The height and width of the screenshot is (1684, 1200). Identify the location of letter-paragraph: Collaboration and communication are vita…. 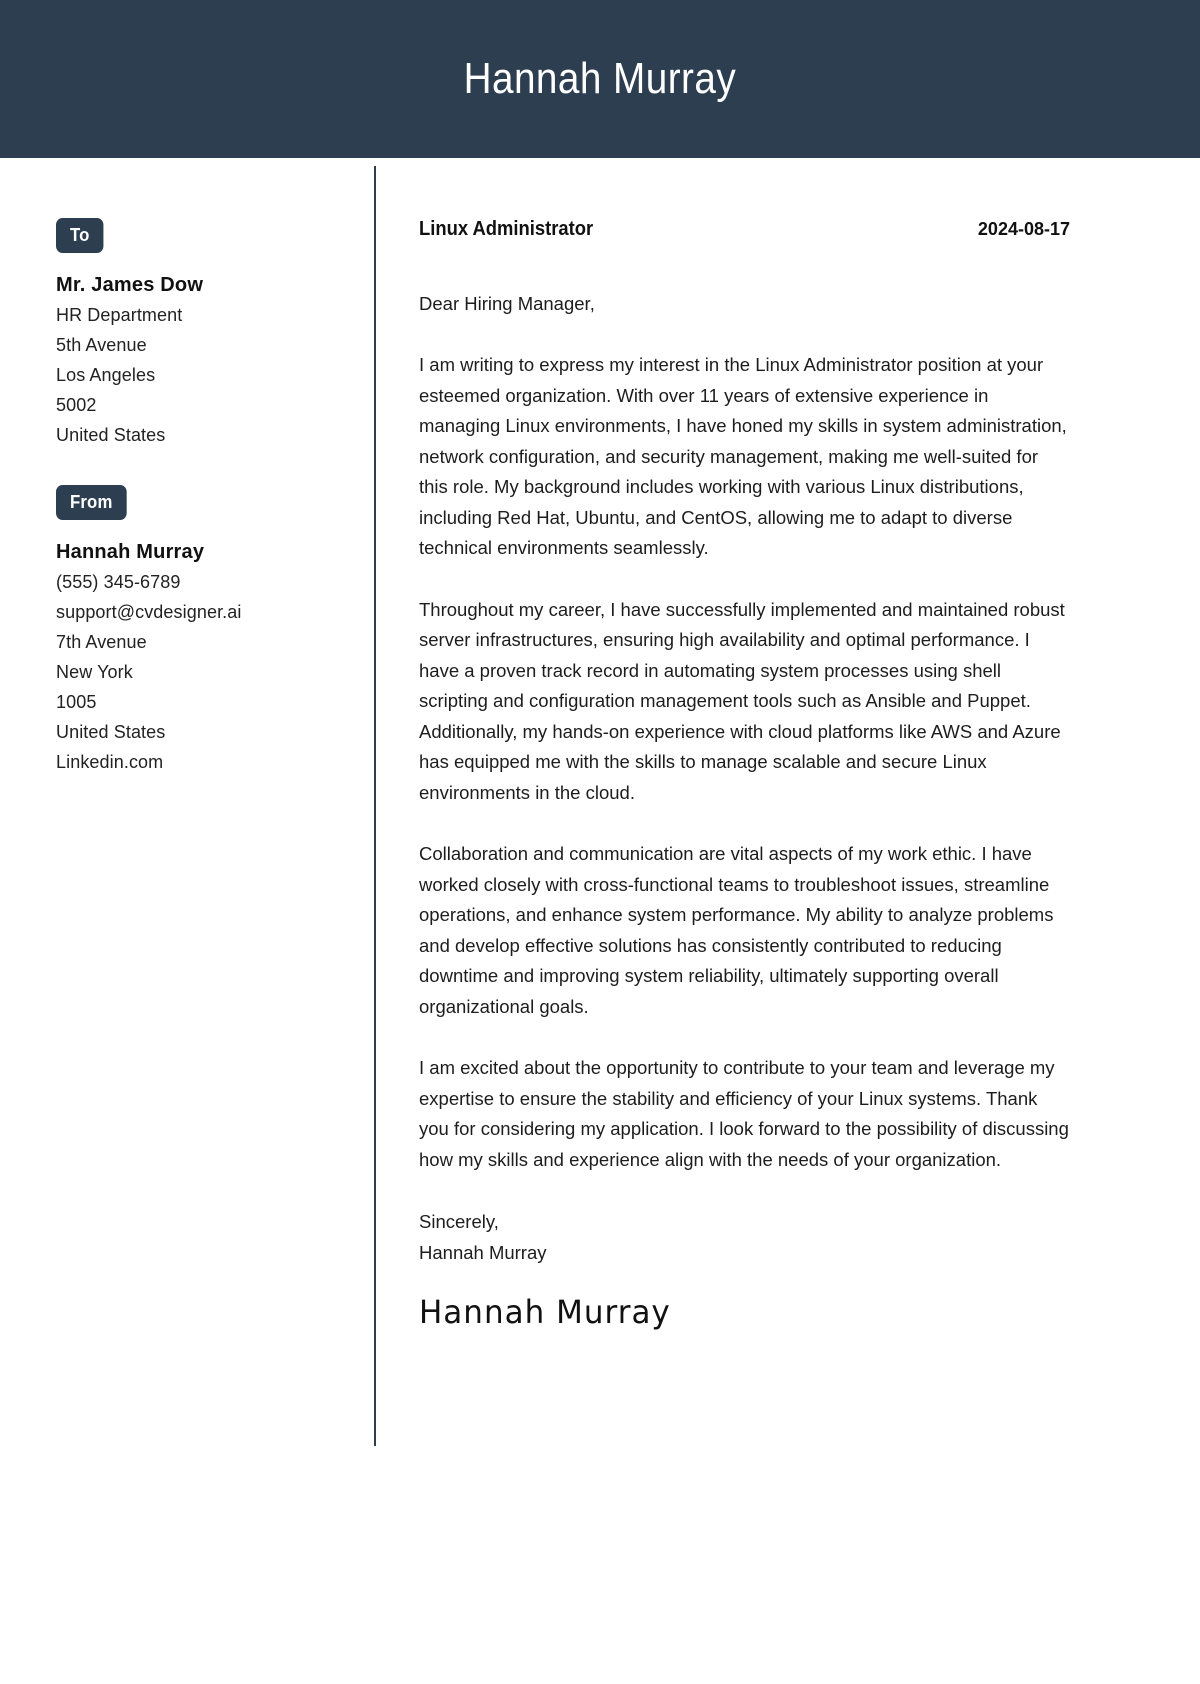
(736, 930).